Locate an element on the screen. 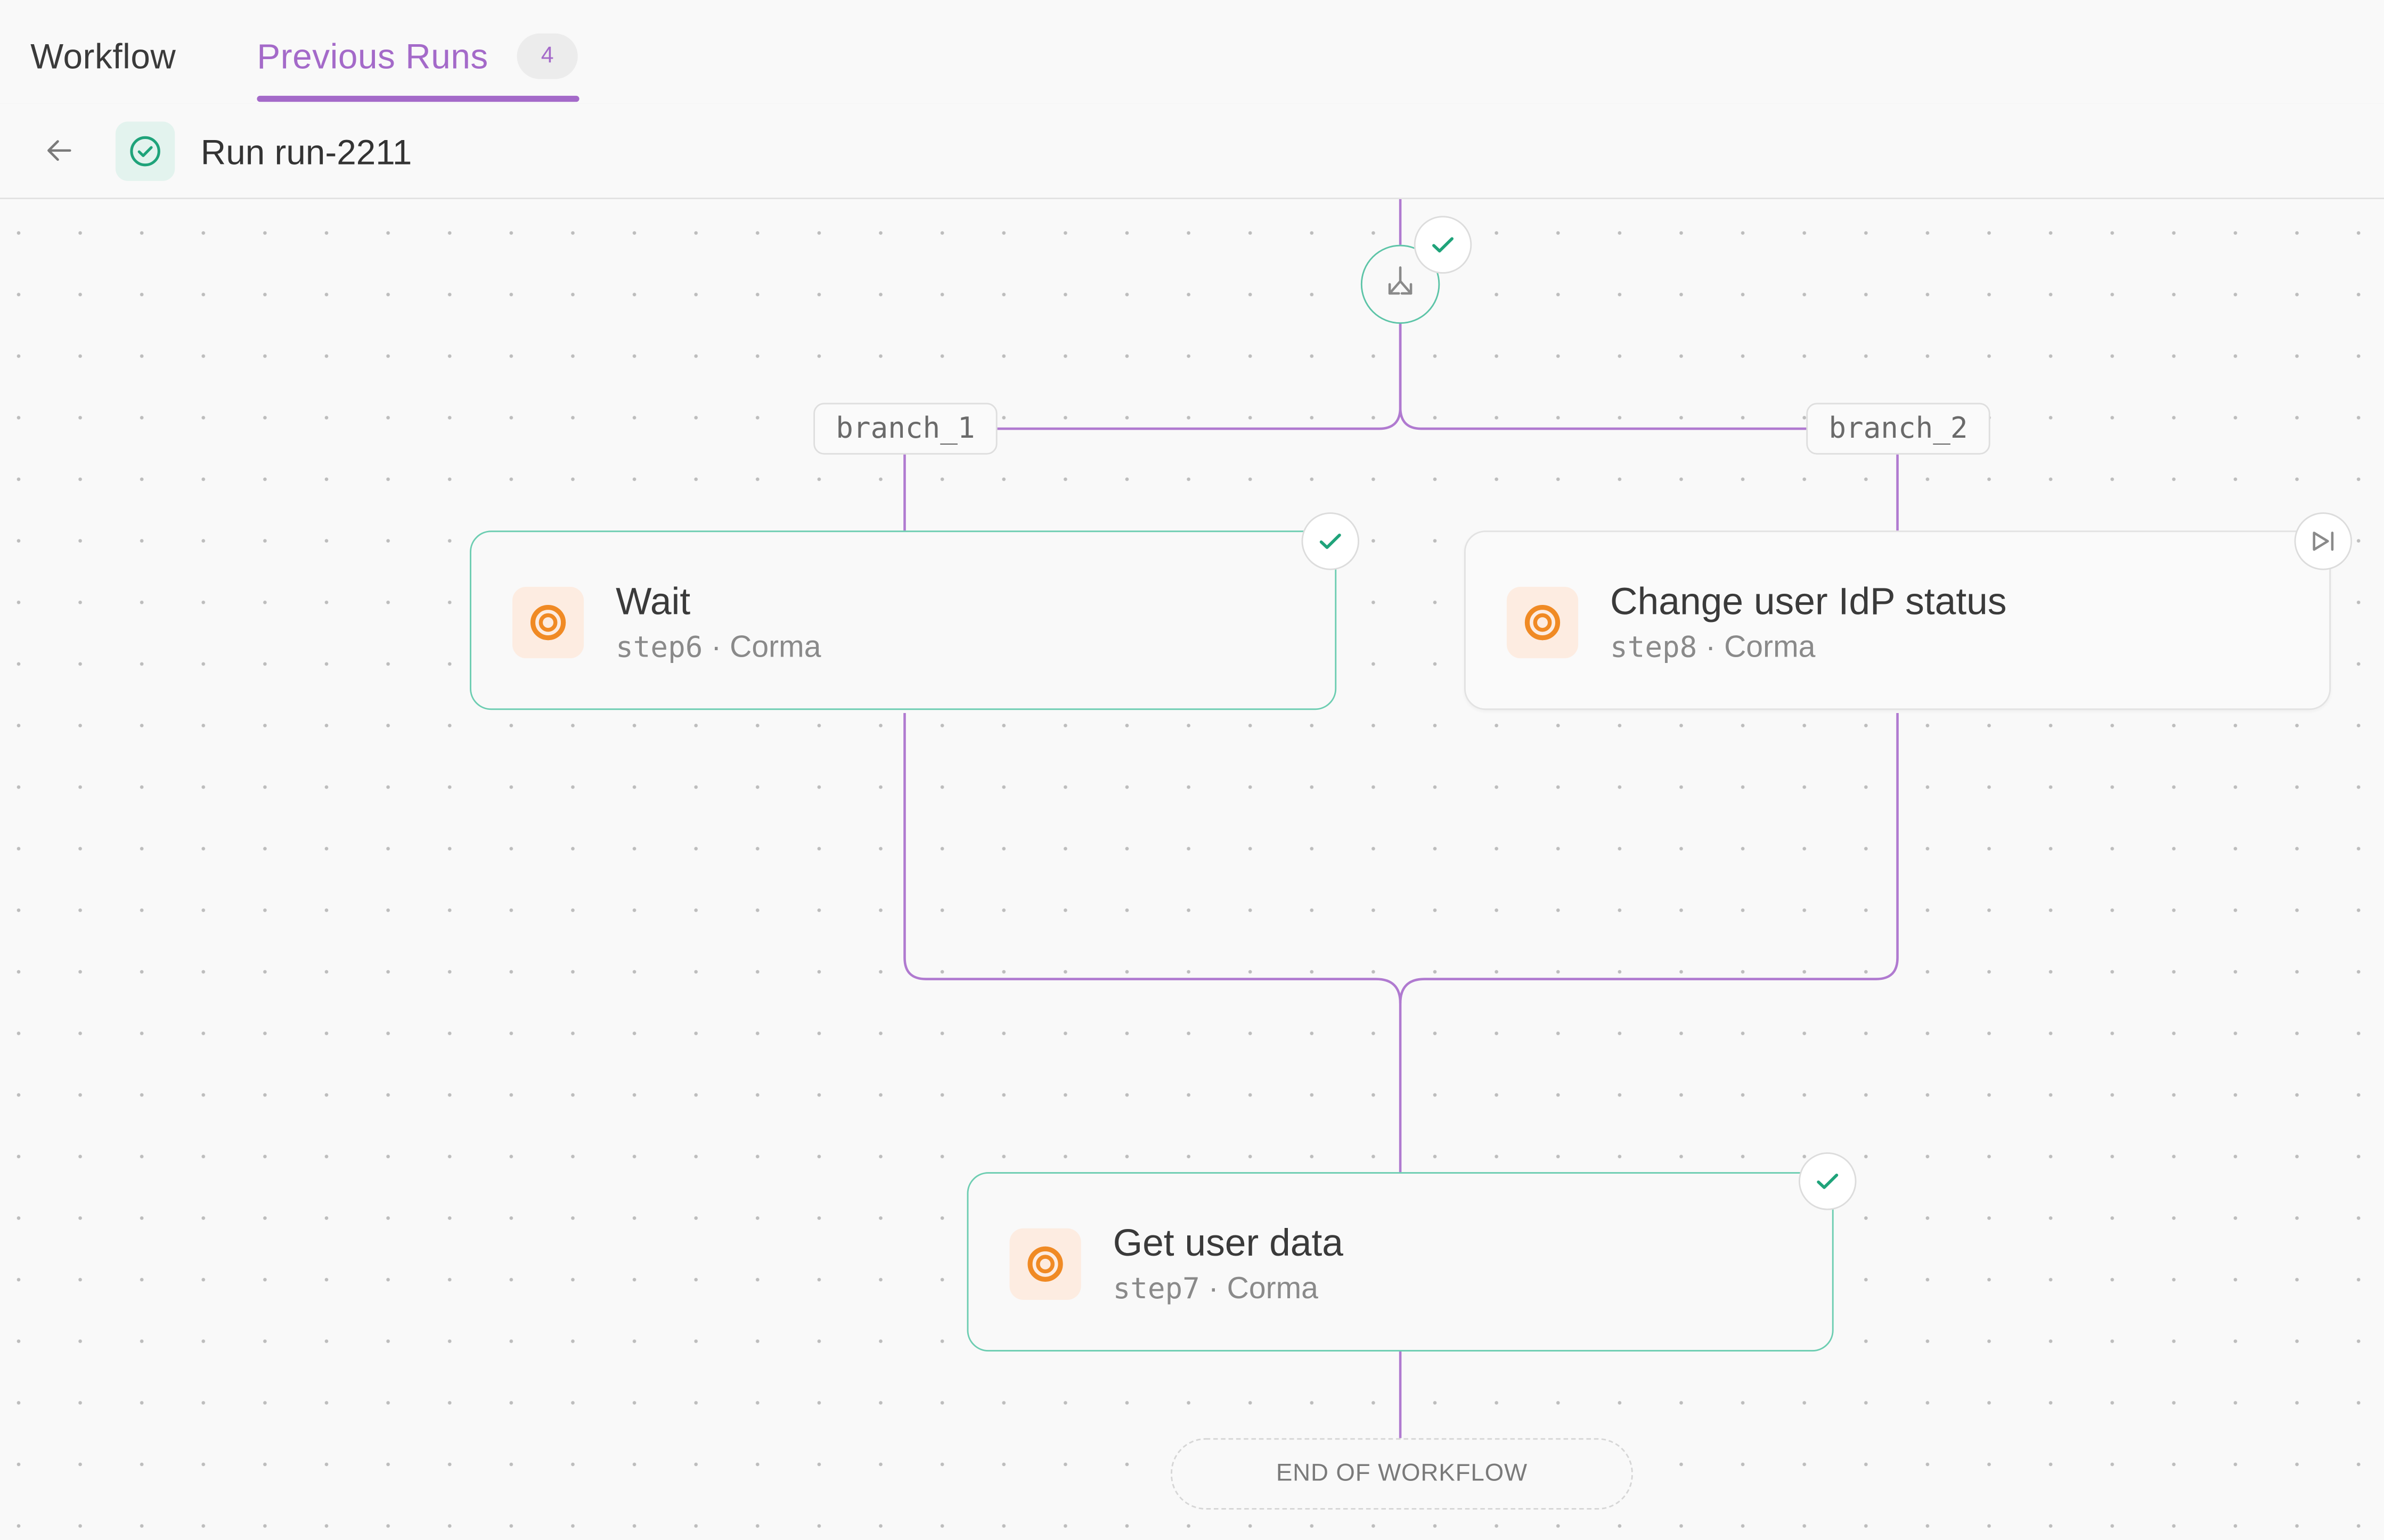 The width and height of the screenshot is (2384, 1540). branch-2-label: branch_2 is located at coordinates (1898, 429).